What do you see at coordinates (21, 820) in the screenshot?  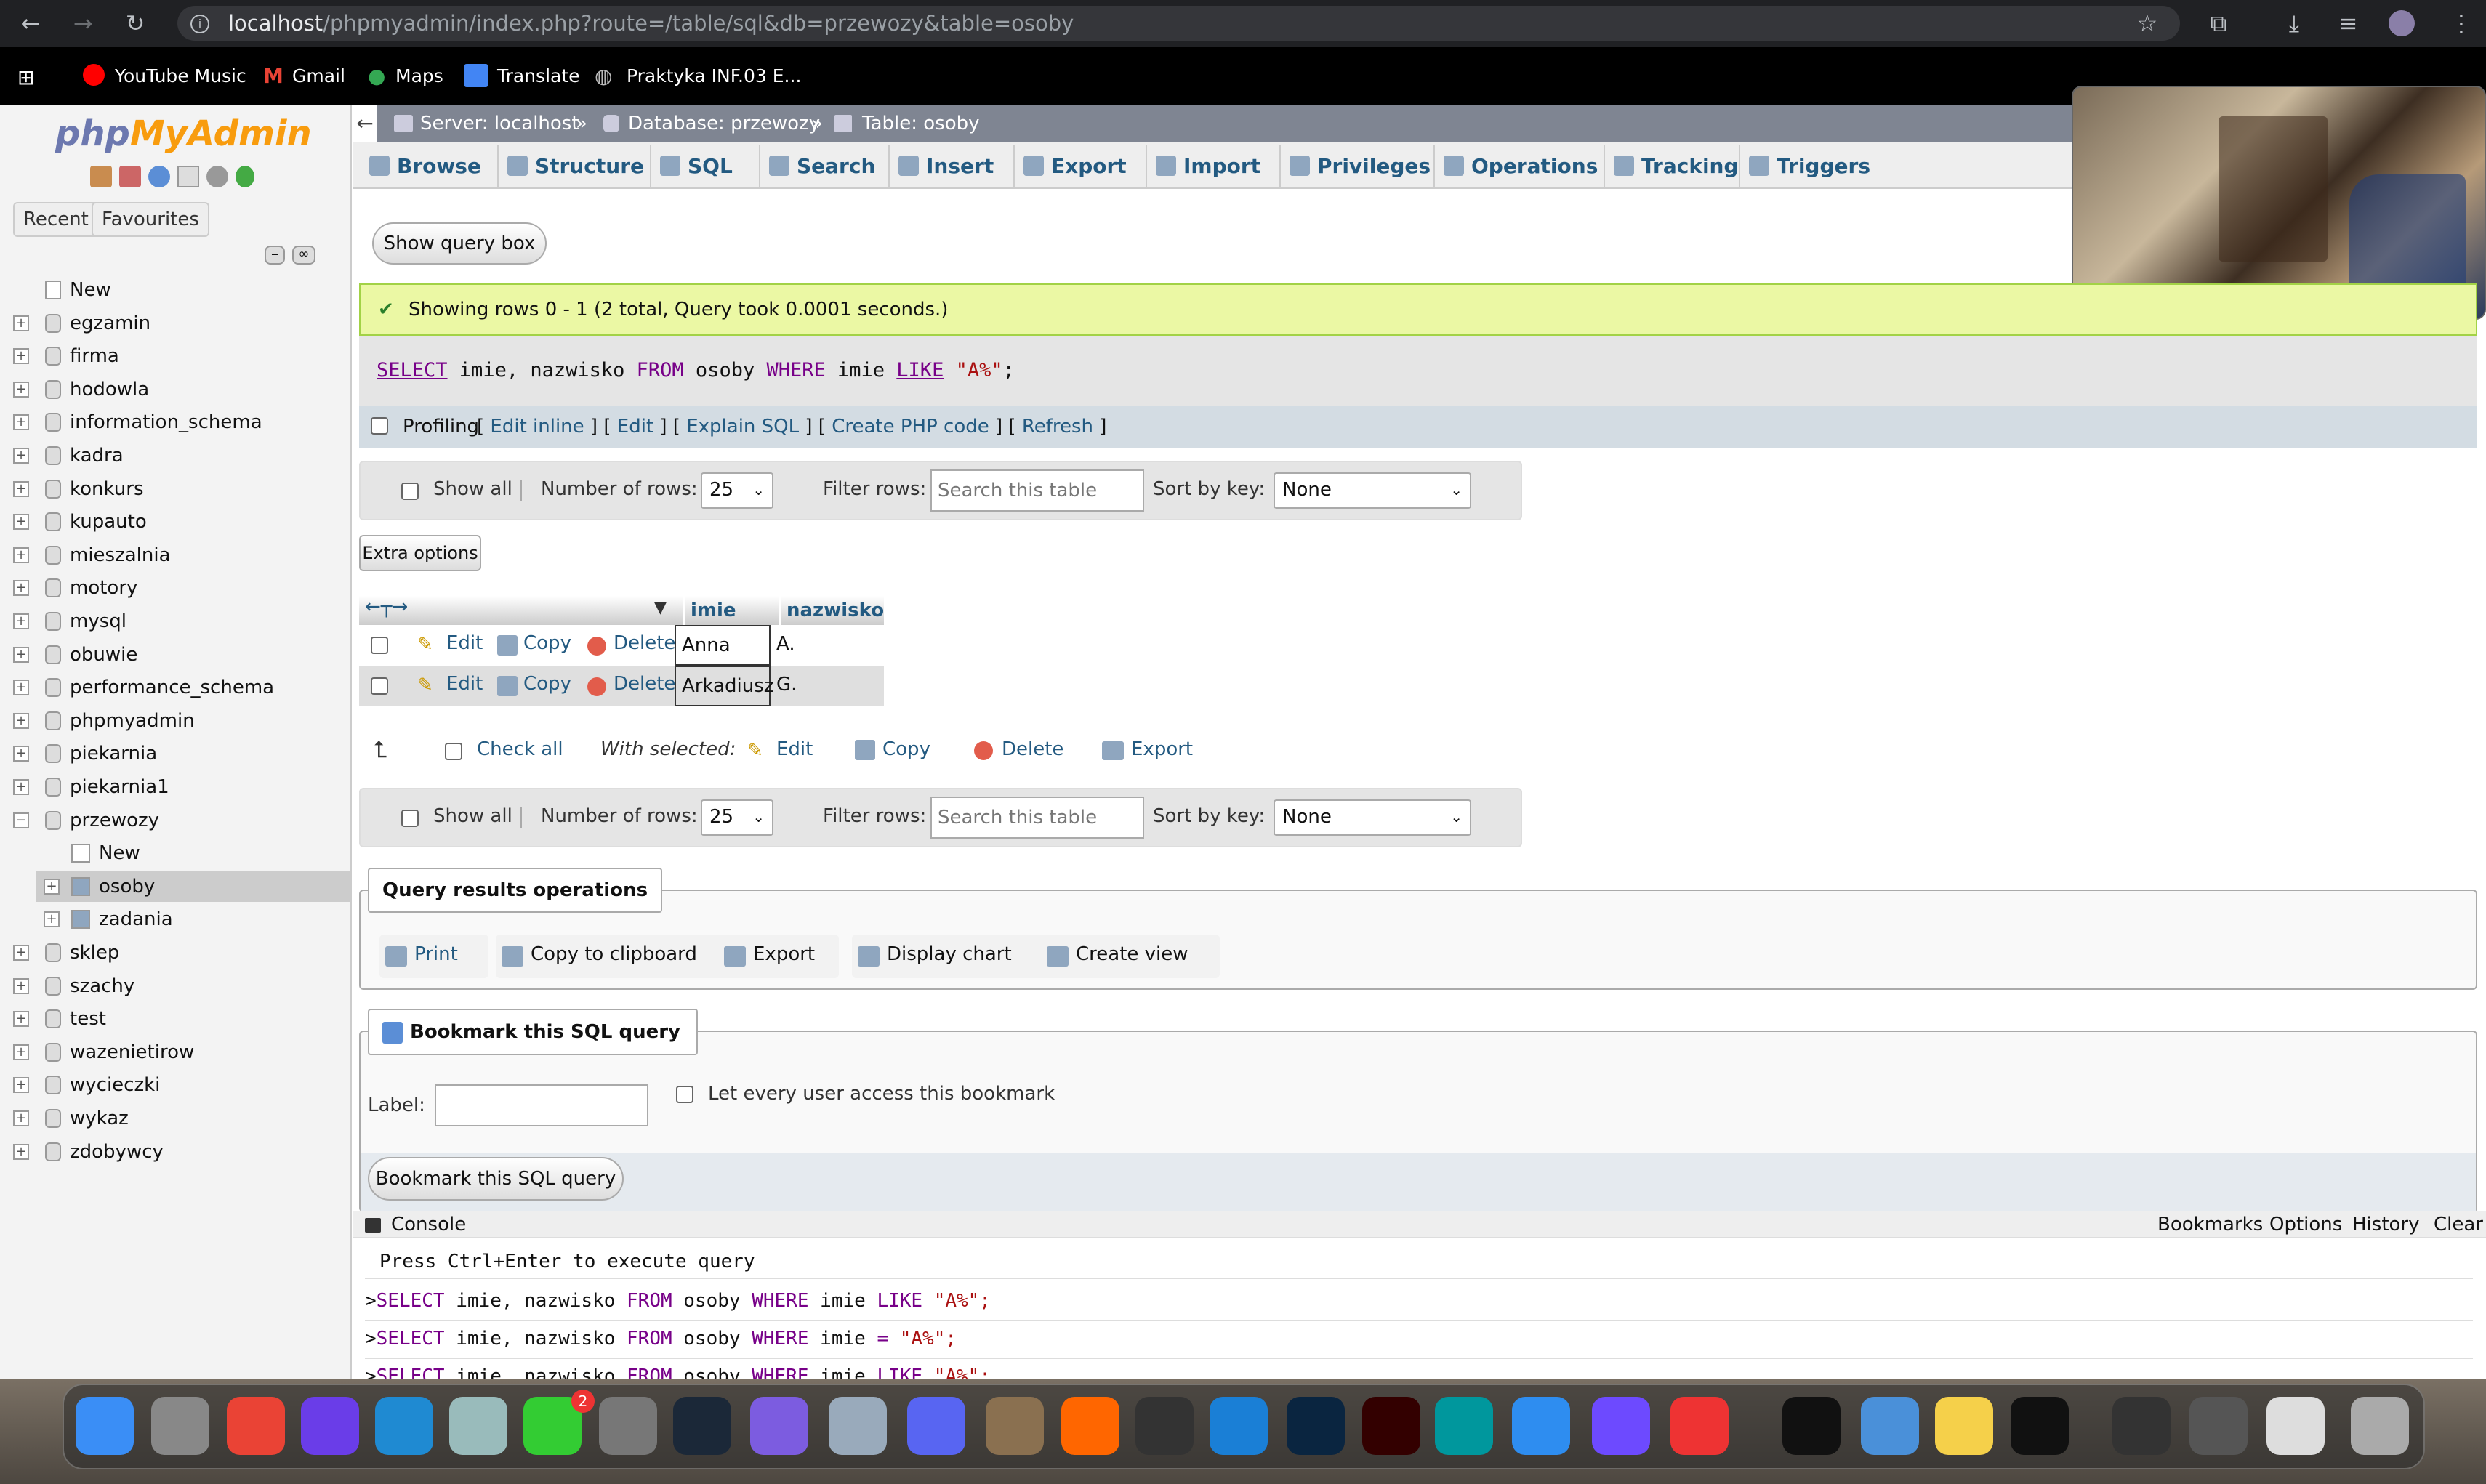 I see `tree-expander-przewozy: −` at bounding box center [21, 820].